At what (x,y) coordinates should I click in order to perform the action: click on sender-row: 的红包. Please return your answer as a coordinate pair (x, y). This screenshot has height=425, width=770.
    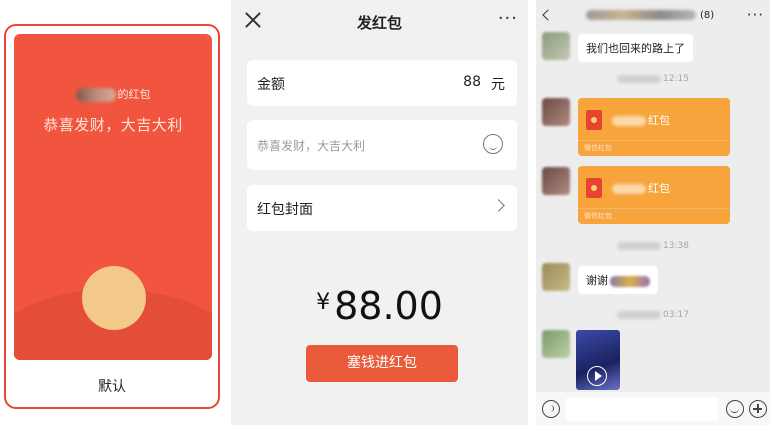
    Looking at the image, I should click on (113, 94).